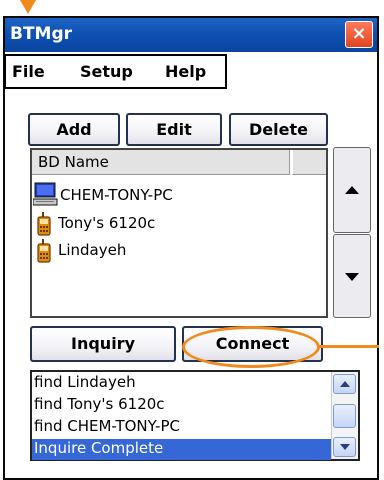 This screenshot has width=384, height=480. What do you see at coordinates (28, 71) in the screenshot?
I see `menu-file: File` at bounding box center [28, 71].